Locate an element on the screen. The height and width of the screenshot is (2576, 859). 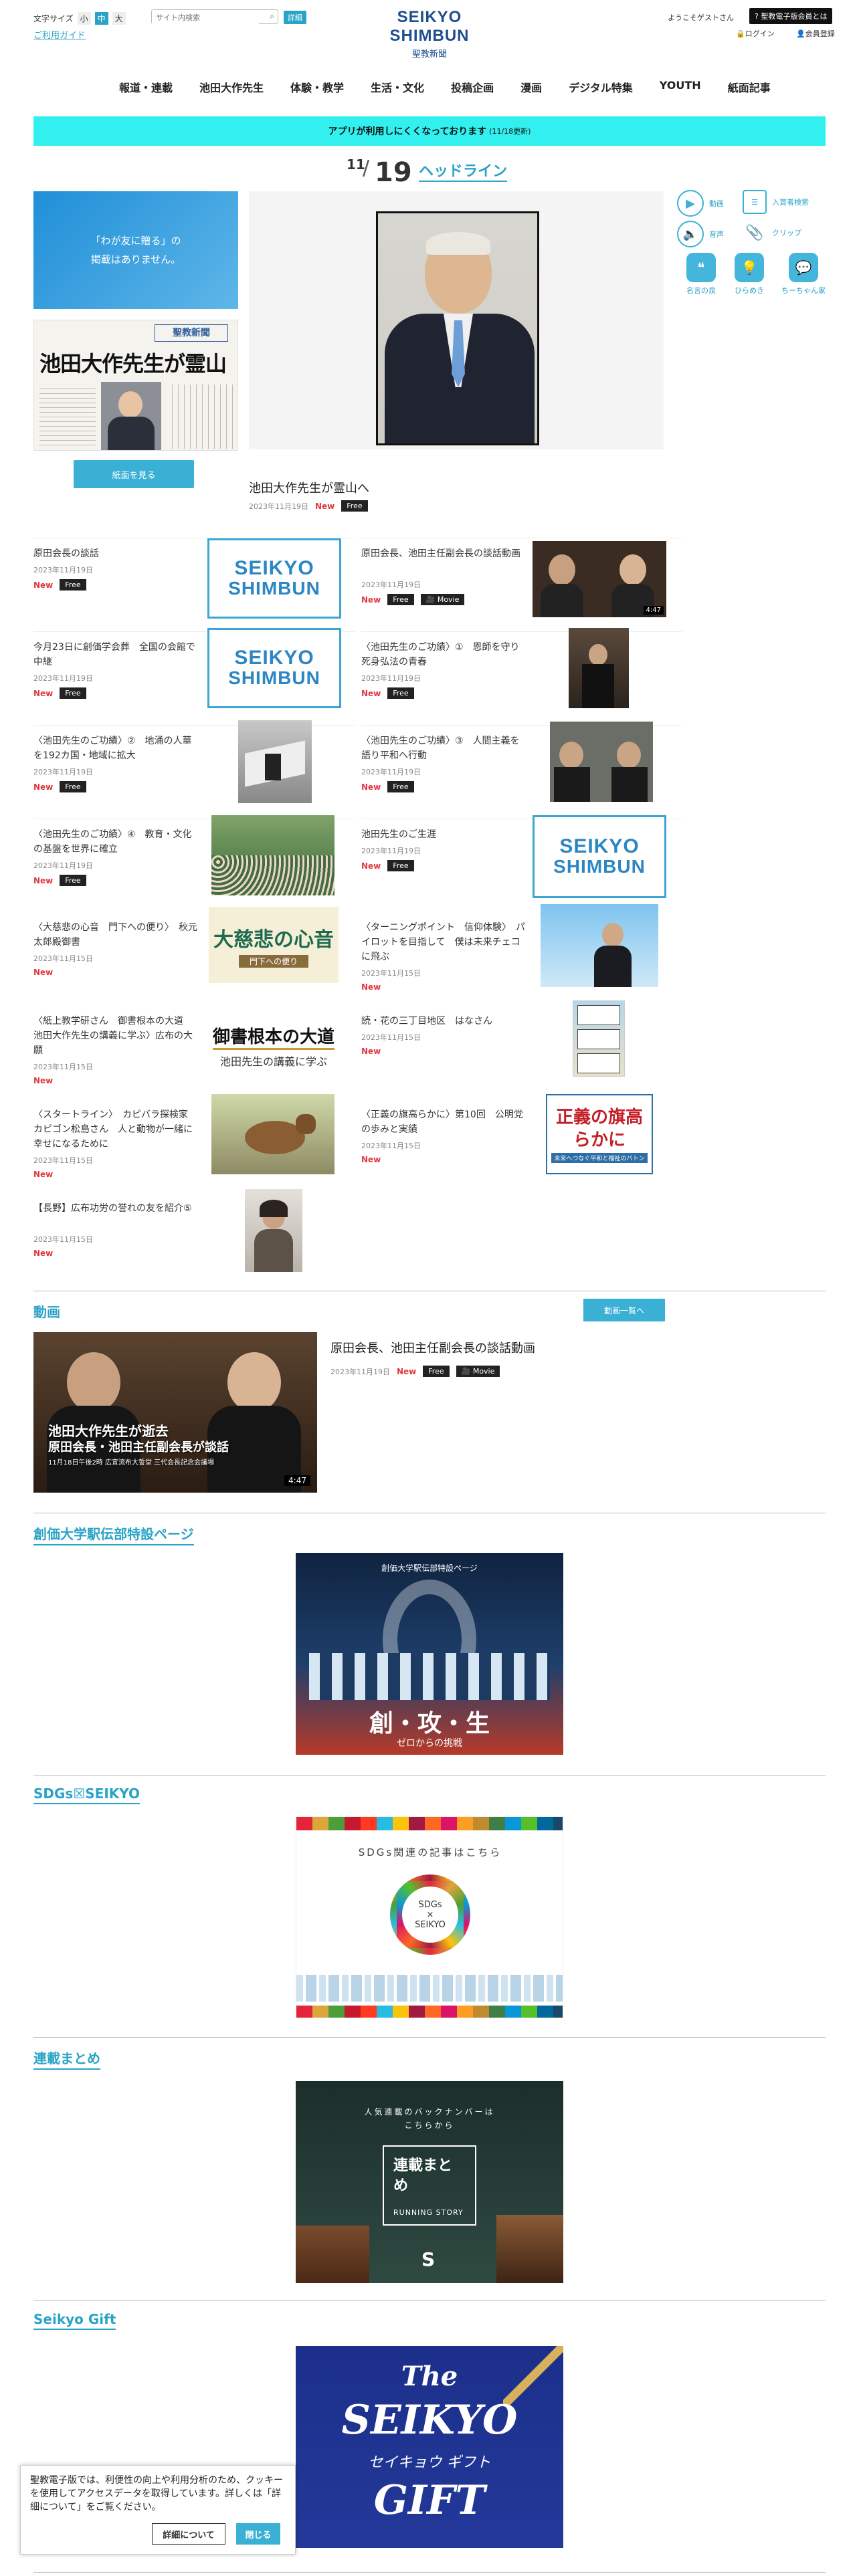
site-logo: SEIKYO SHIMBUN 聖教新聞 is located at coordinates (429, 34).